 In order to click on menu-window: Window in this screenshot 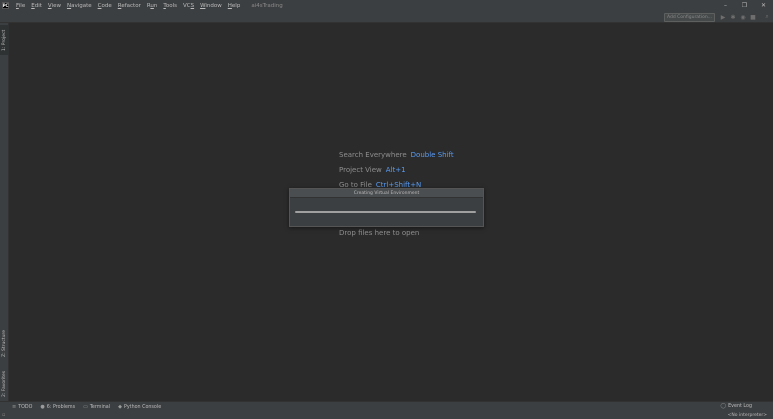, I will do `click(211, 6)`.